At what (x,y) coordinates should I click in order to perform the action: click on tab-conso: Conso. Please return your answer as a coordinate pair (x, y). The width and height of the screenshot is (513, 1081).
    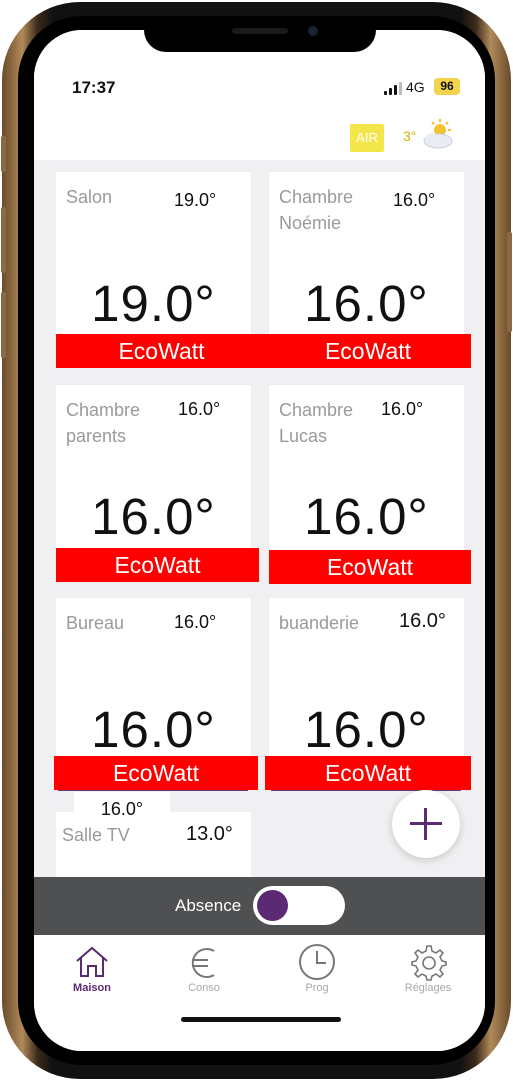
    Looking at the image, I should click on (204, 970).